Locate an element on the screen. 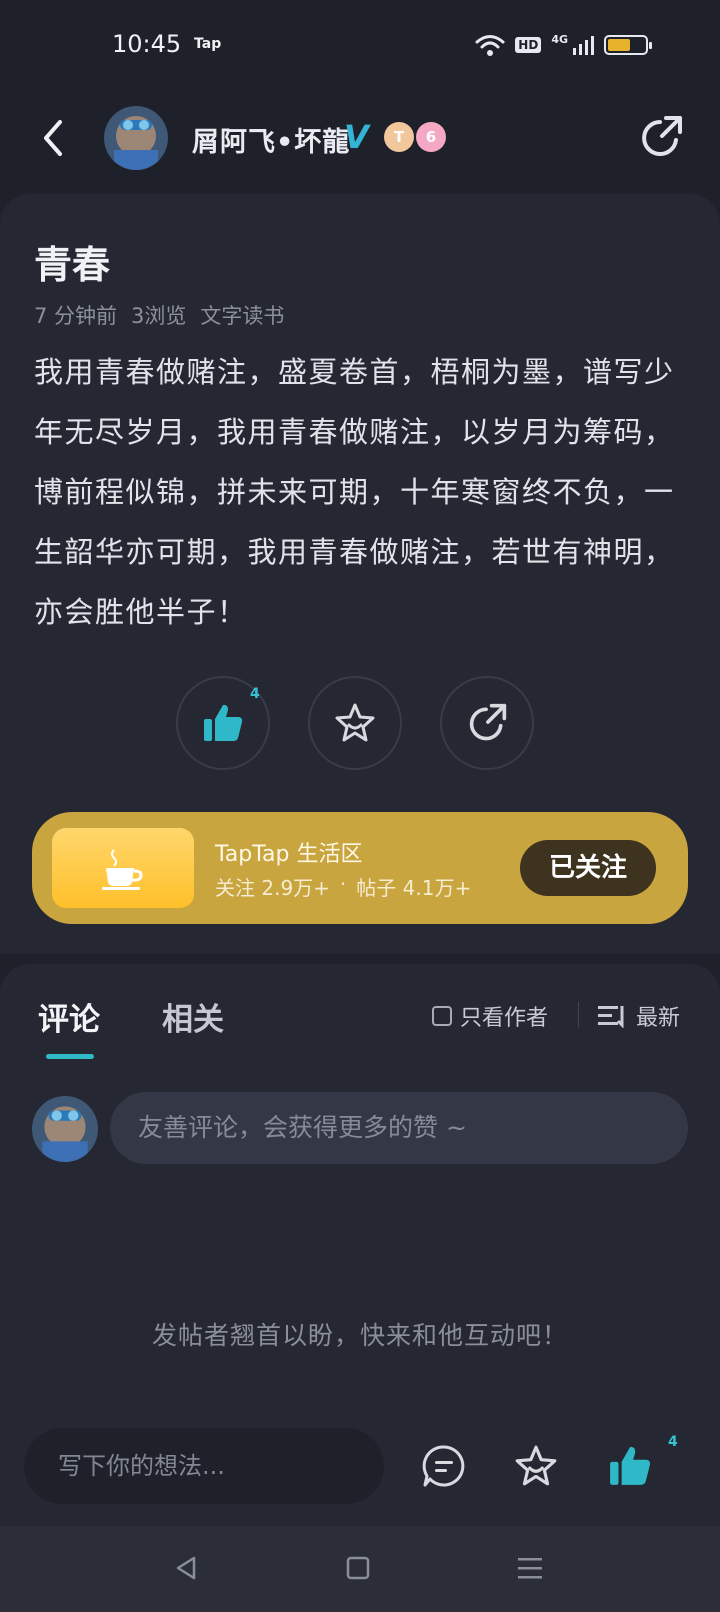 This screenshot has width=720, height=1612. comment-input: 友善评论，会获得更多的赞 ~ is located at coordinates (399, 1128).